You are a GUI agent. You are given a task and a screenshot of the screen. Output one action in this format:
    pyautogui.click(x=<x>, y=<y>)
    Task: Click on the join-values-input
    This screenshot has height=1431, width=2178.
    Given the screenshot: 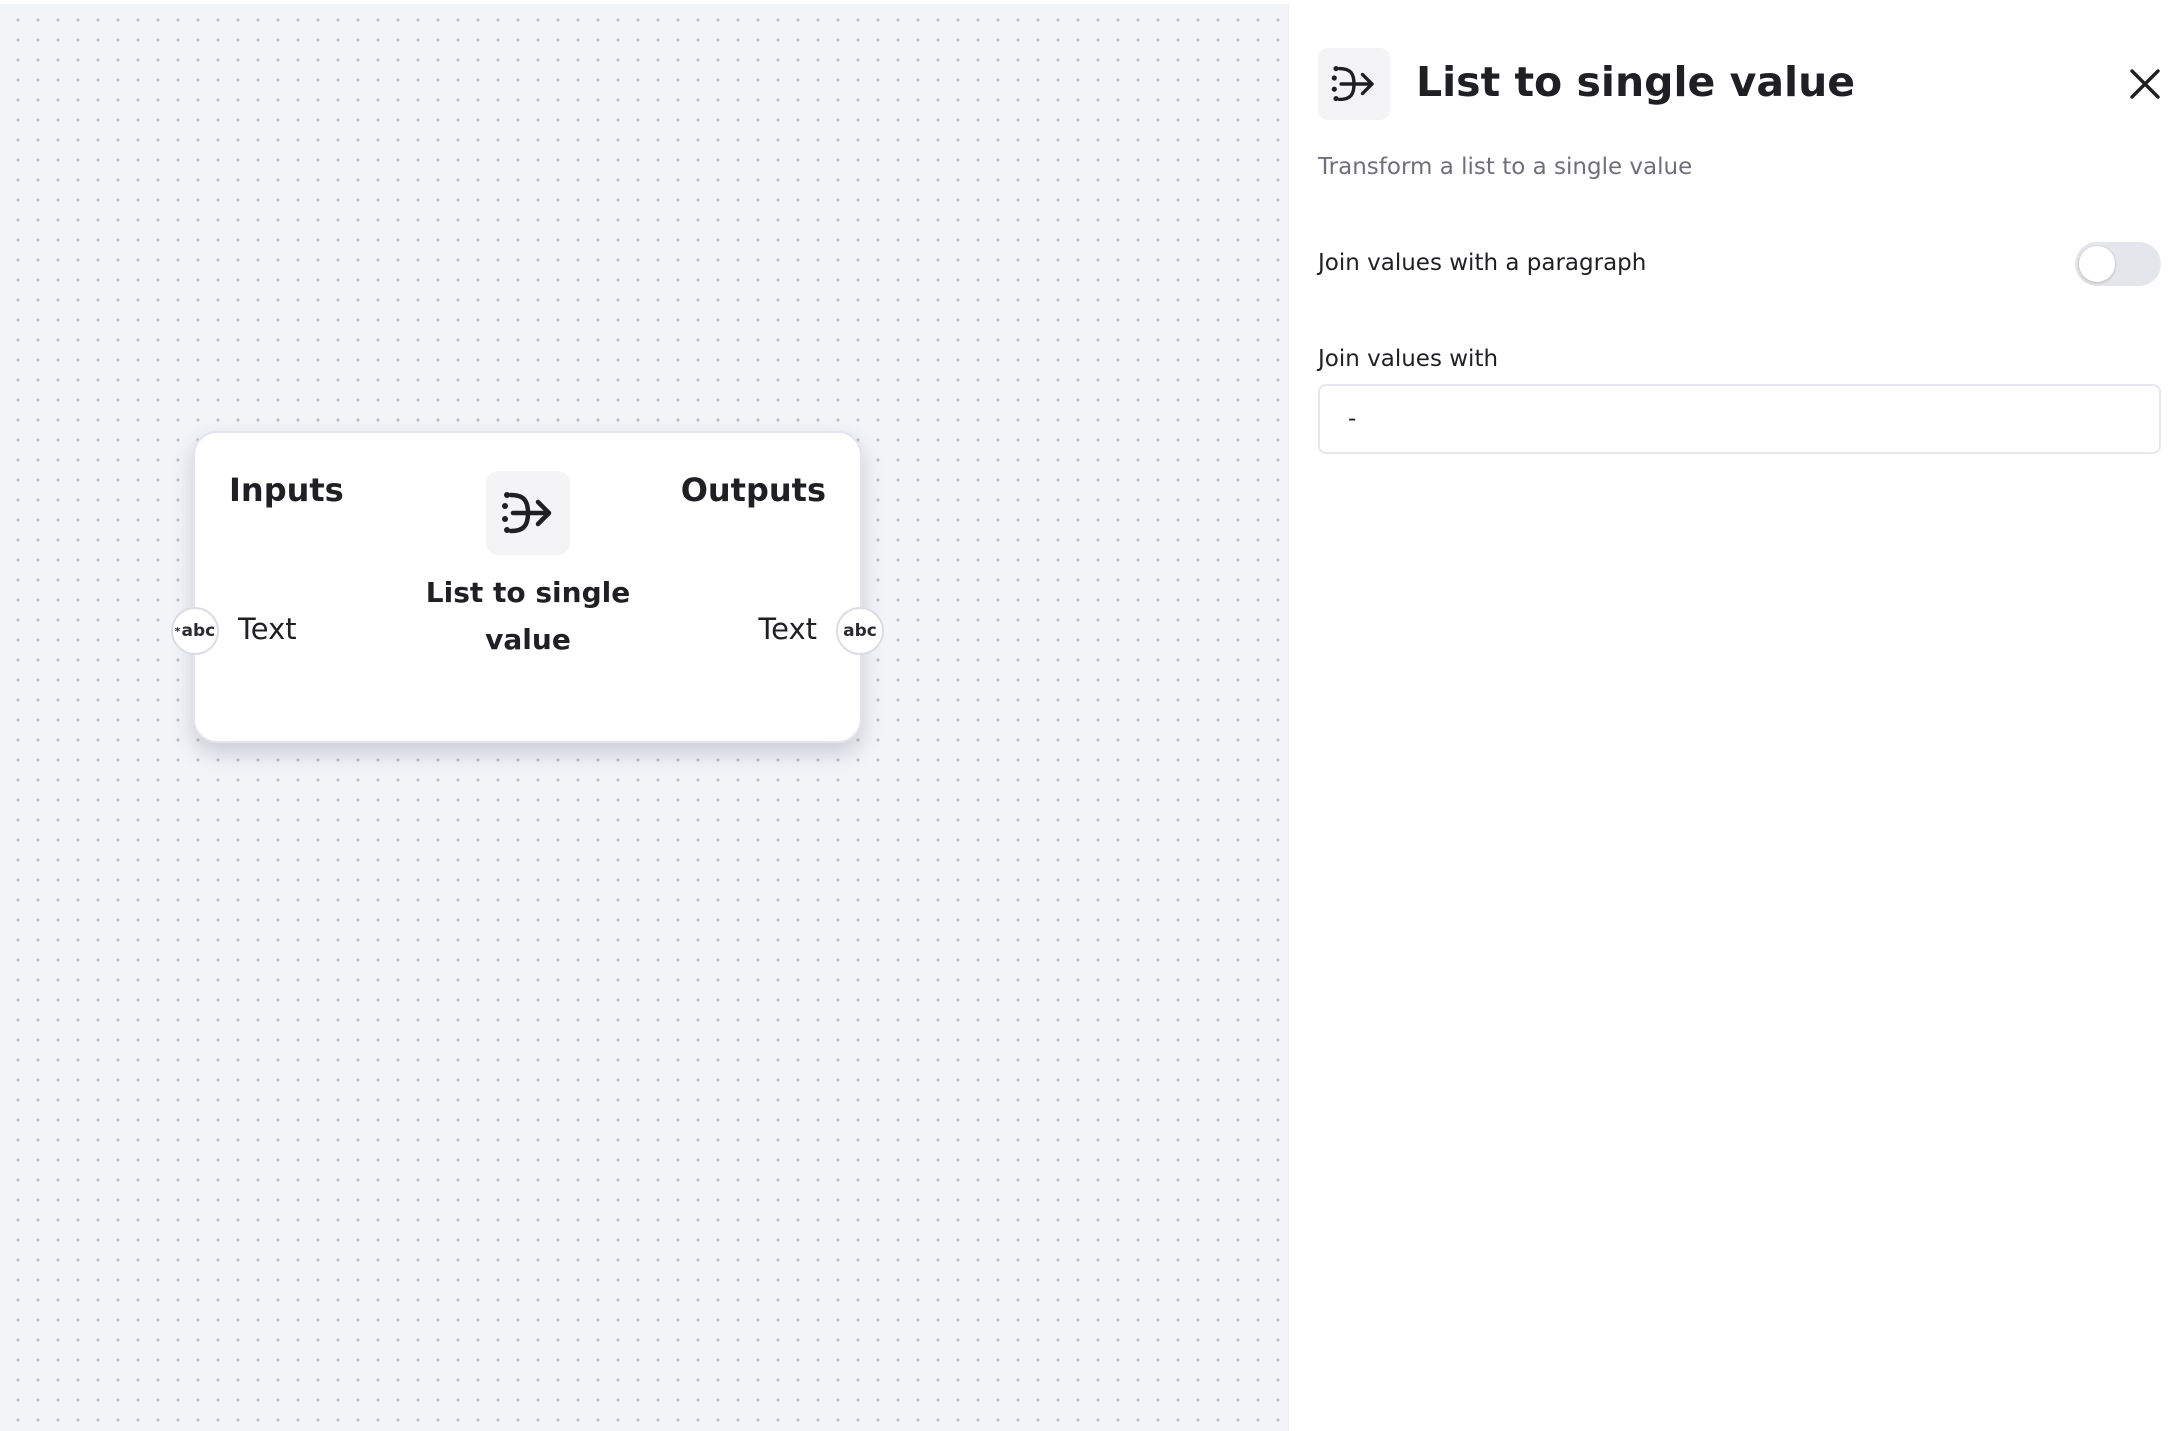 What is the action you would take?
    pyautogui.click(x=1739, y=419)
    